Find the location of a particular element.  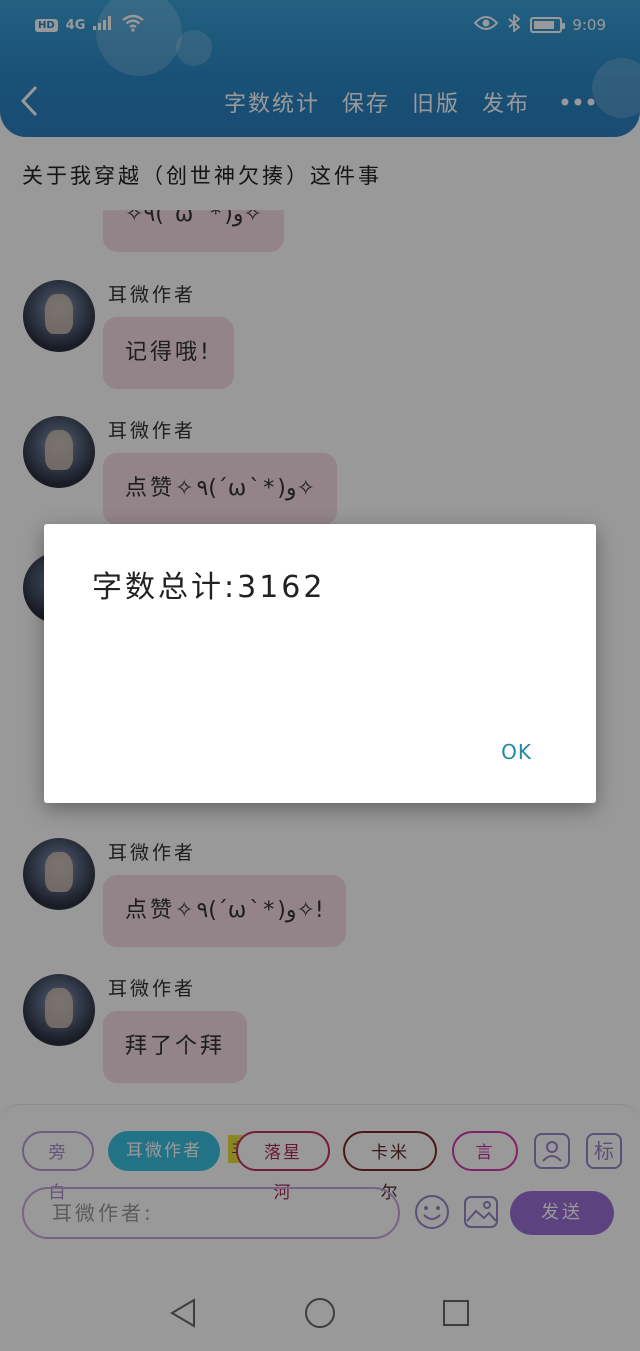

dialog-message: 字数总计:3162 is located at coordinates (209, 587).